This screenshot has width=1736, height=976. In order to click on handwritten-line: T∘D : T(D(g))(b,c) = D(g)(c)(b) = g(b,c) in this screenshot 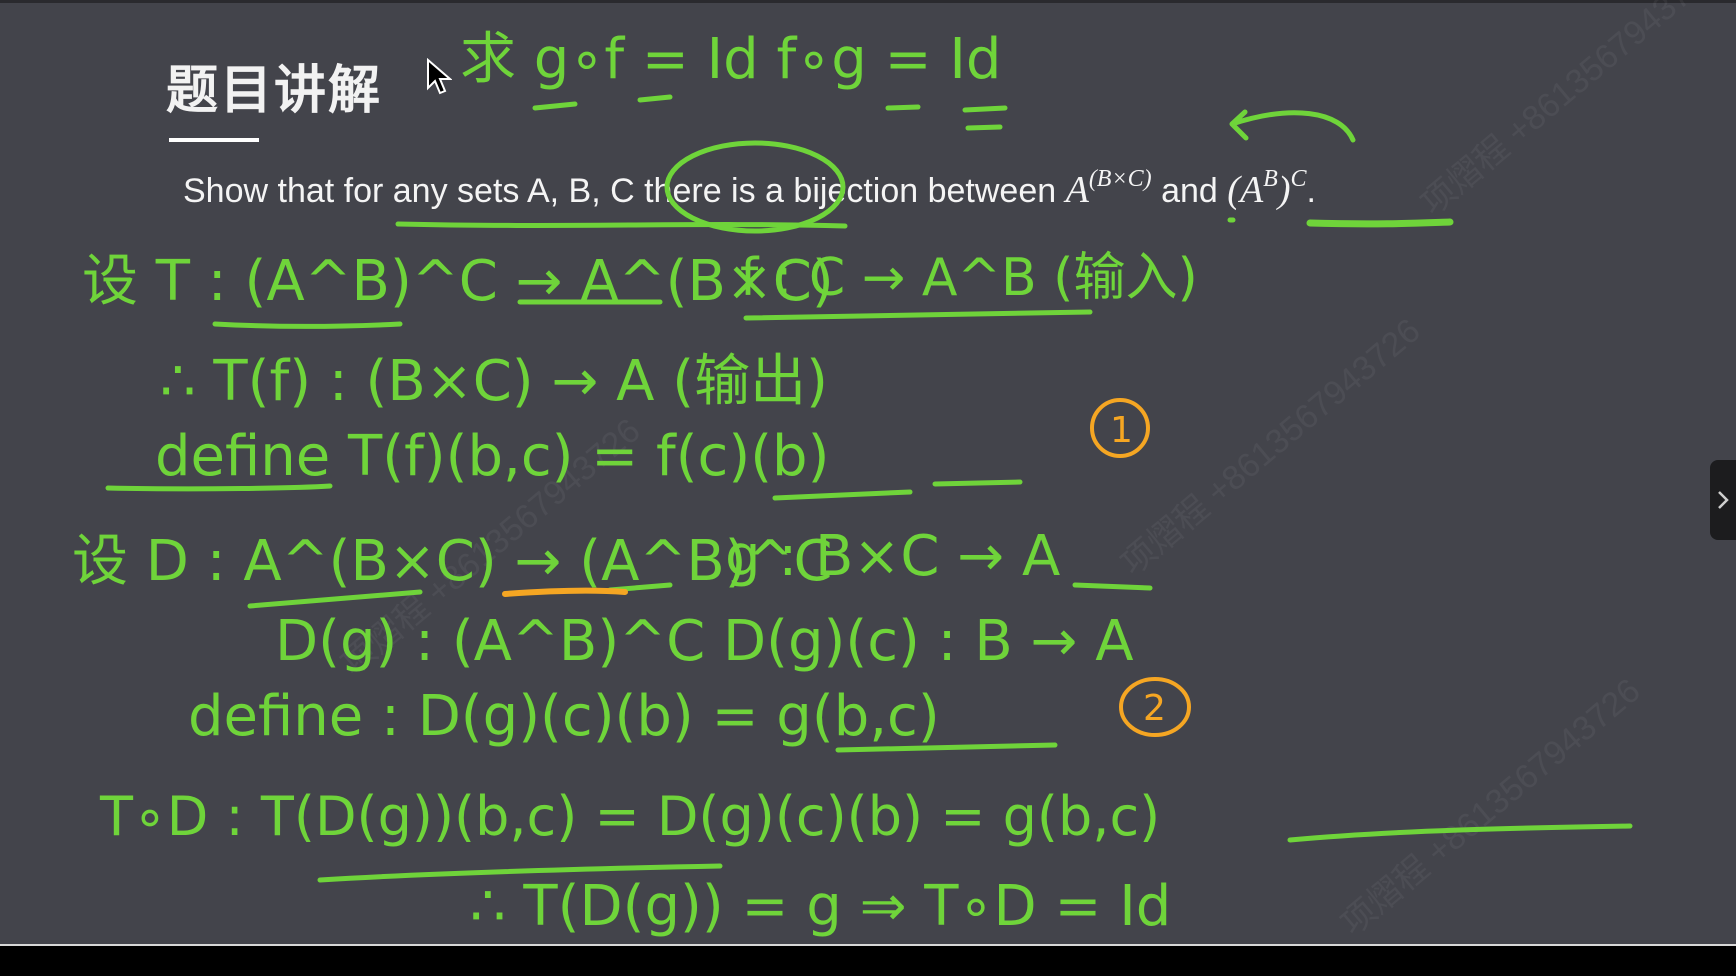, I will do `click(629, 816)`.